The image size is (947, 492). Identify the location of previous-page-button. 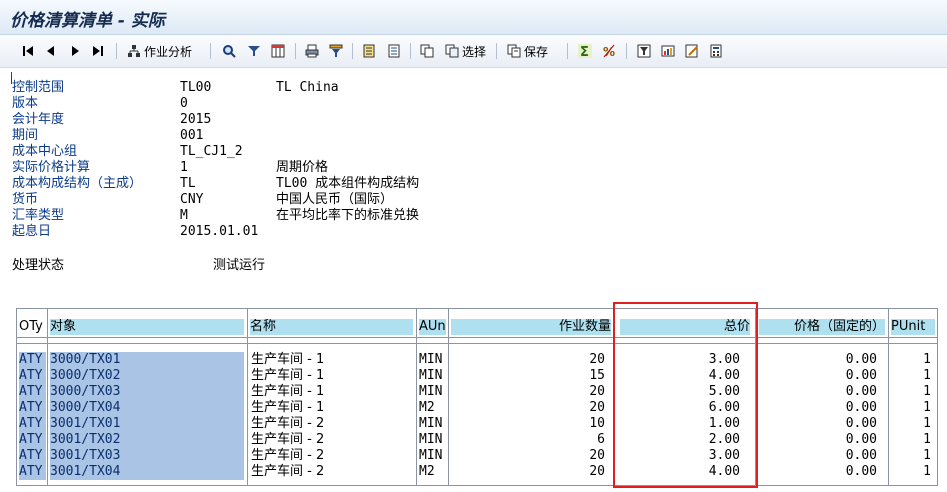
(51, 51).